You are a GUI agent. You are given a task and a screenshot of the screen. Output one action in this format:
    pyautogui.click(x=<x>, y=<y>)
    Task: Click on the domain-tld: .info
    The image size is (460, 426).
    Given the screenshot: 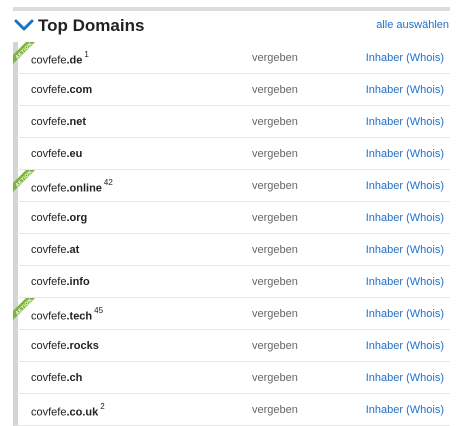 What is the action you would take?
    pyautogui.click(x=78, y=282)
    